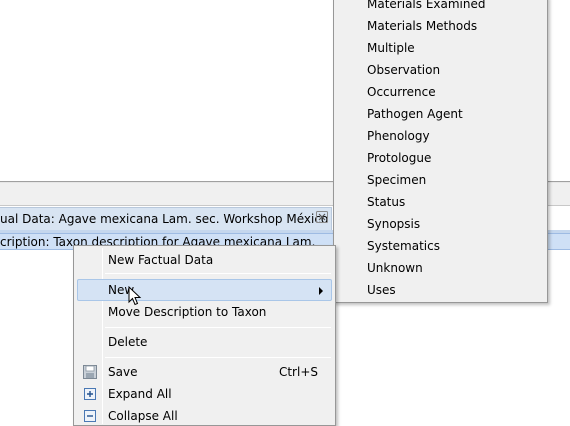 The image size is (570, 426). What do you see at coordinates (123, 372) in the screenshot?
I see `menu-item-label: Save` at bounding box center [123, 372].